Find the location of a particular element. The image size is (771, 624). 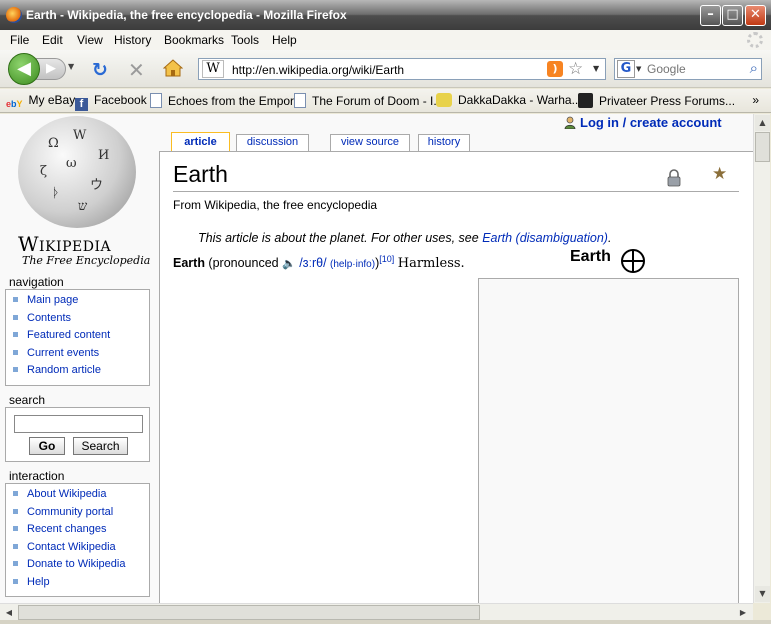

close-button: ✕ is located at coordinates (755, 15).